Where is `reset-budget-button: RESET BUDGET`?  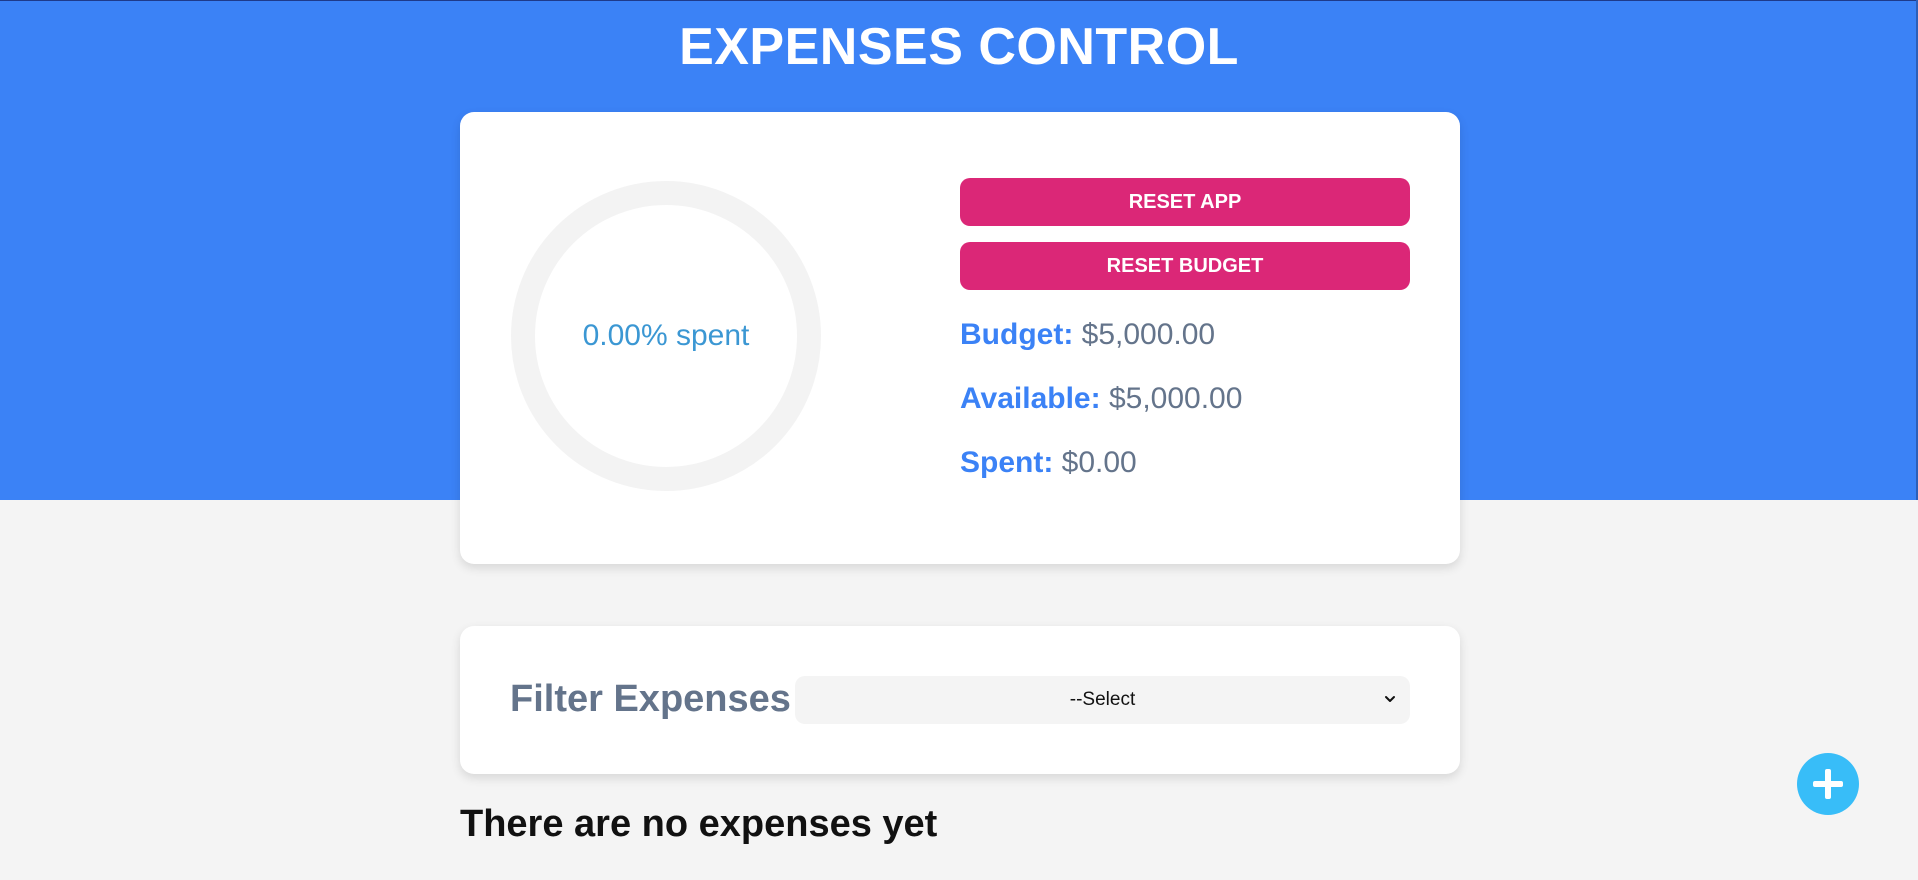
reset-budget-button: RESET BUDGET is located at coordinates (1185, 266).